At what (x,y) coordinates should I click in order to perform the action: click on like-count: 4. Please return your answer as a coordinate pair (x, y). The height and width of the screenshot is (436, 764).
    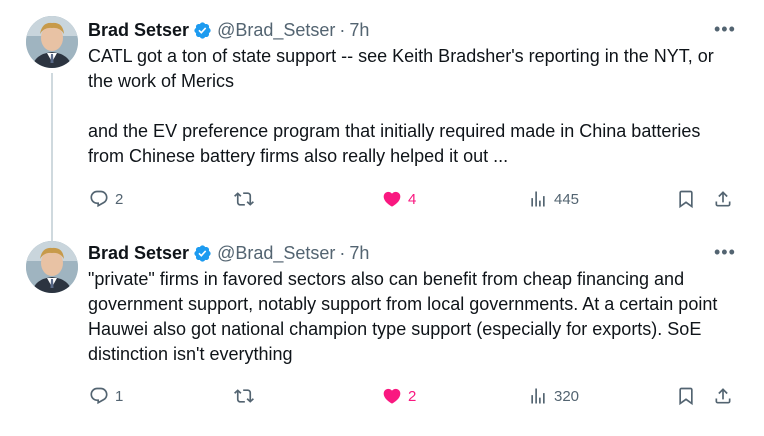
    Looking at the image, I should click on (412, 199).